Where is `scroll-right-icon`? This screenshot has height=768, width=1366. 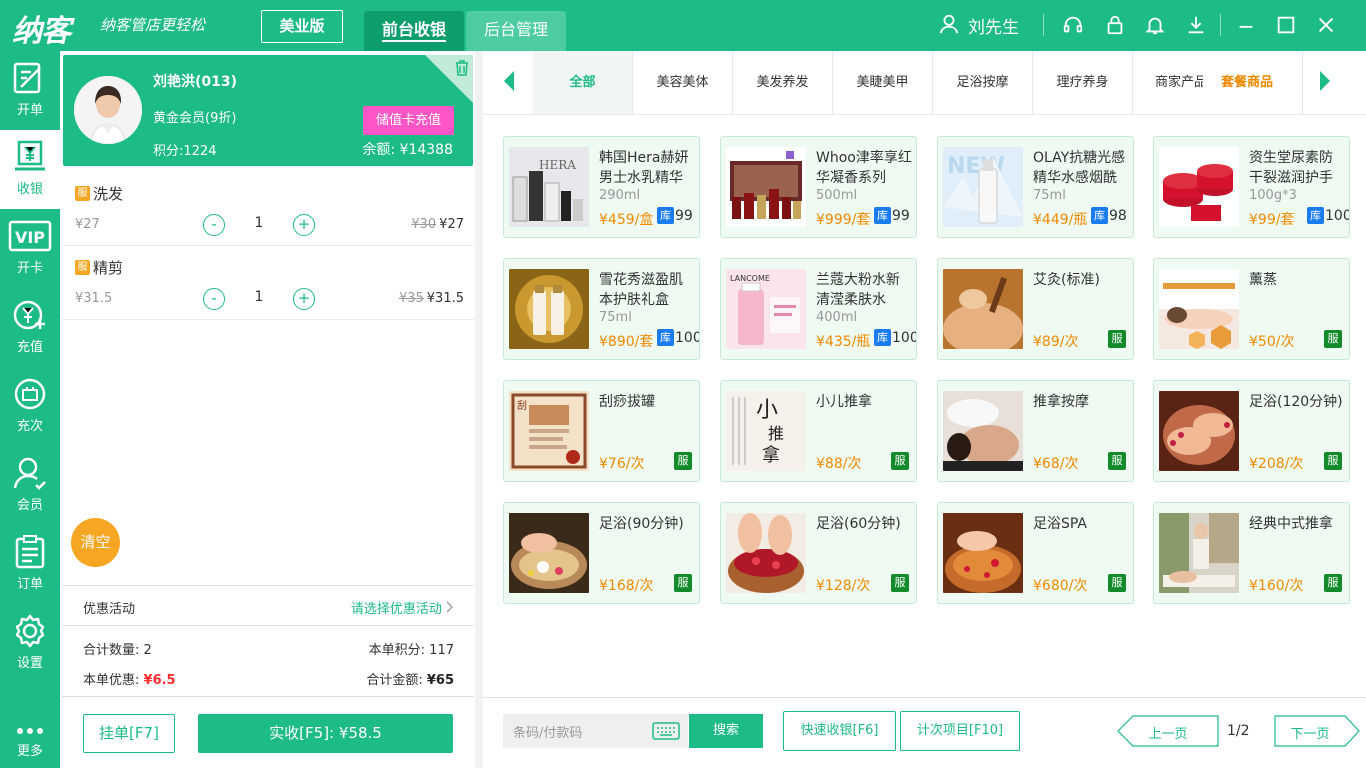
scroll-right-icon is located at coordinates (1325, 81).